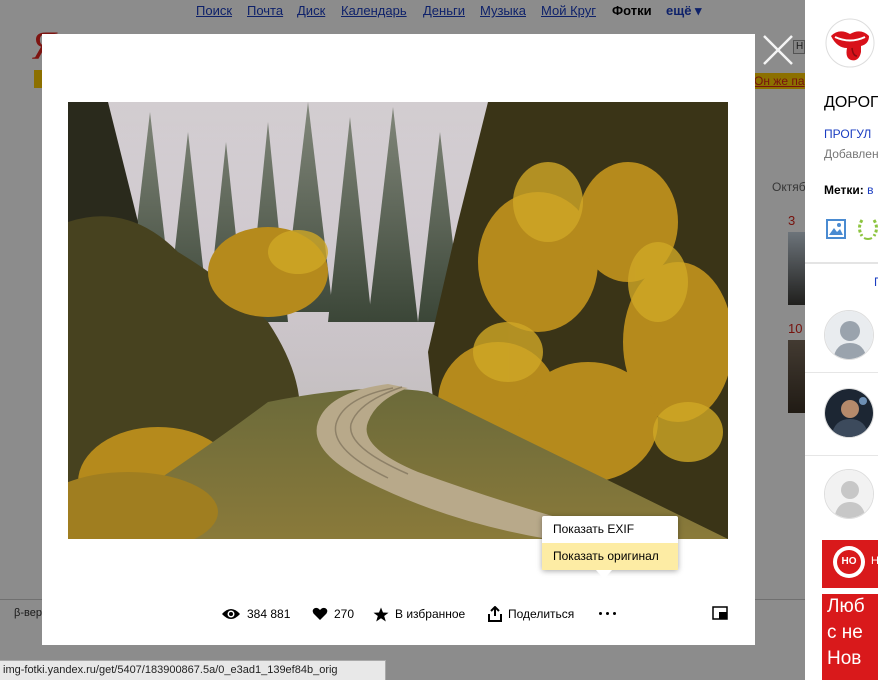 The height and width of the screenshot is (680, 878). Describe the element at coordinates (604, 574) in the screenshot. I see `menu-pointer` at that location.